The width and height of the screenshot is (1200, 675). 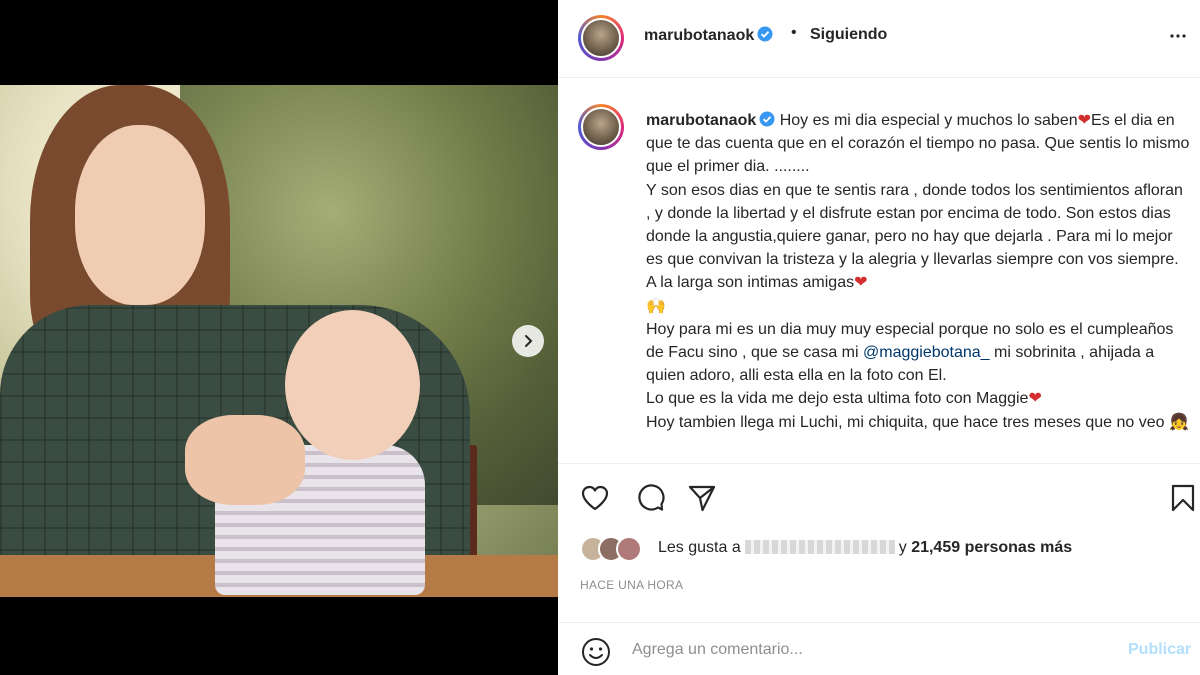 I want to click on girl-emoji: 👧, so click(x=1178, y=422).